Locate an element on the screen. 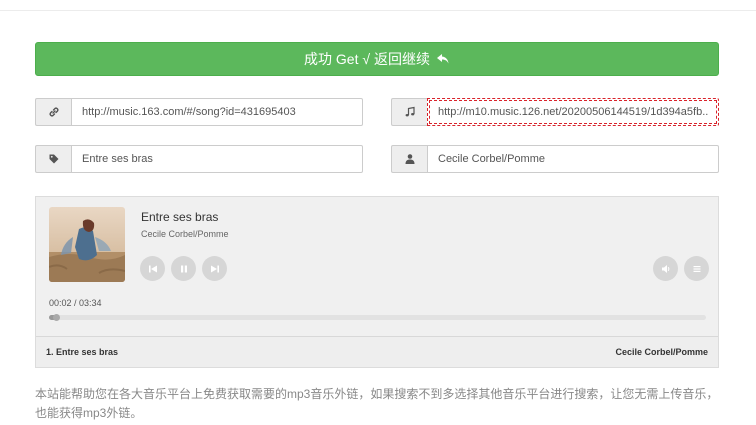 The image size is (756, 425). artist-group is located at coordinates (555, 159).